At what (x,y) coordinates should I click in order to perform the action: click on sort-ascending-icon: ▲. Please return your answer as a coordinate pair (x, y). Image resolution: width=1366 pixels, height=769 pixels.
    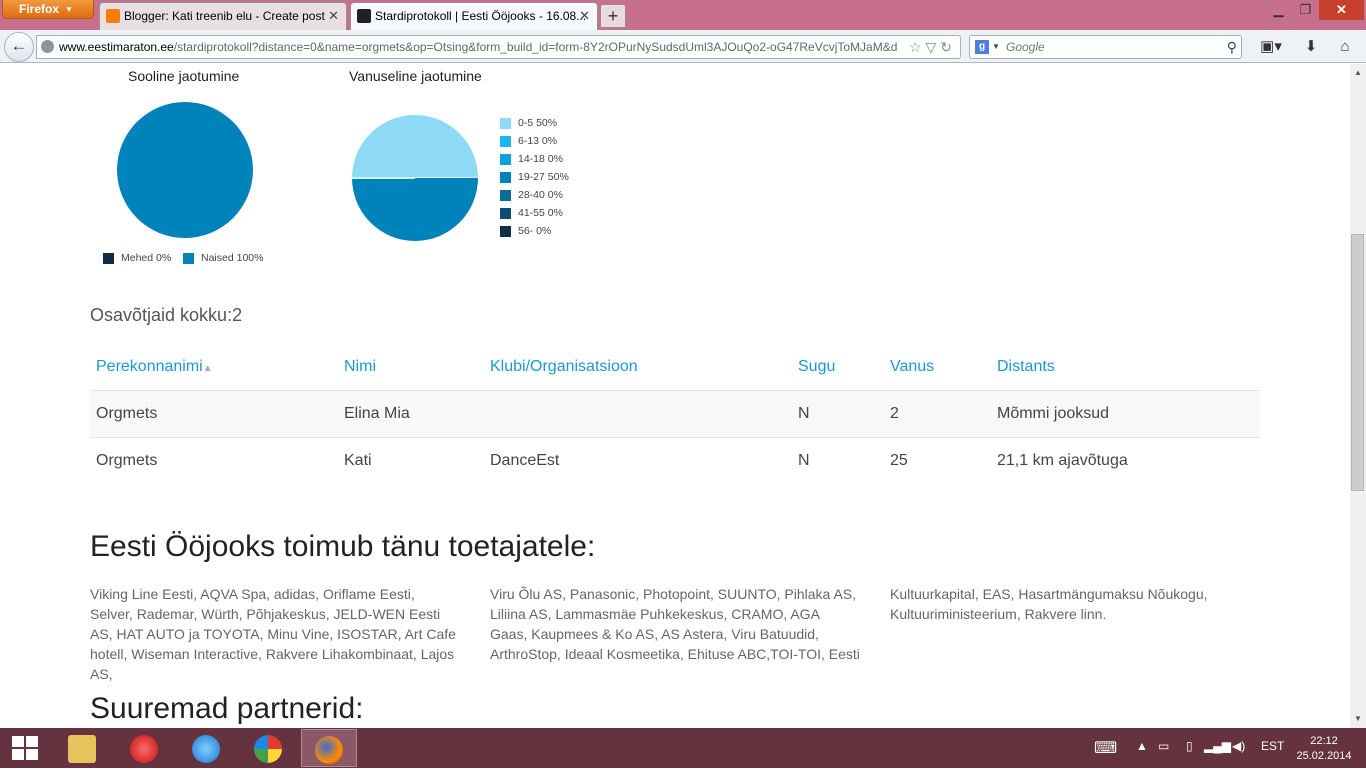
    Looking at the image, I should click on (207, 368).